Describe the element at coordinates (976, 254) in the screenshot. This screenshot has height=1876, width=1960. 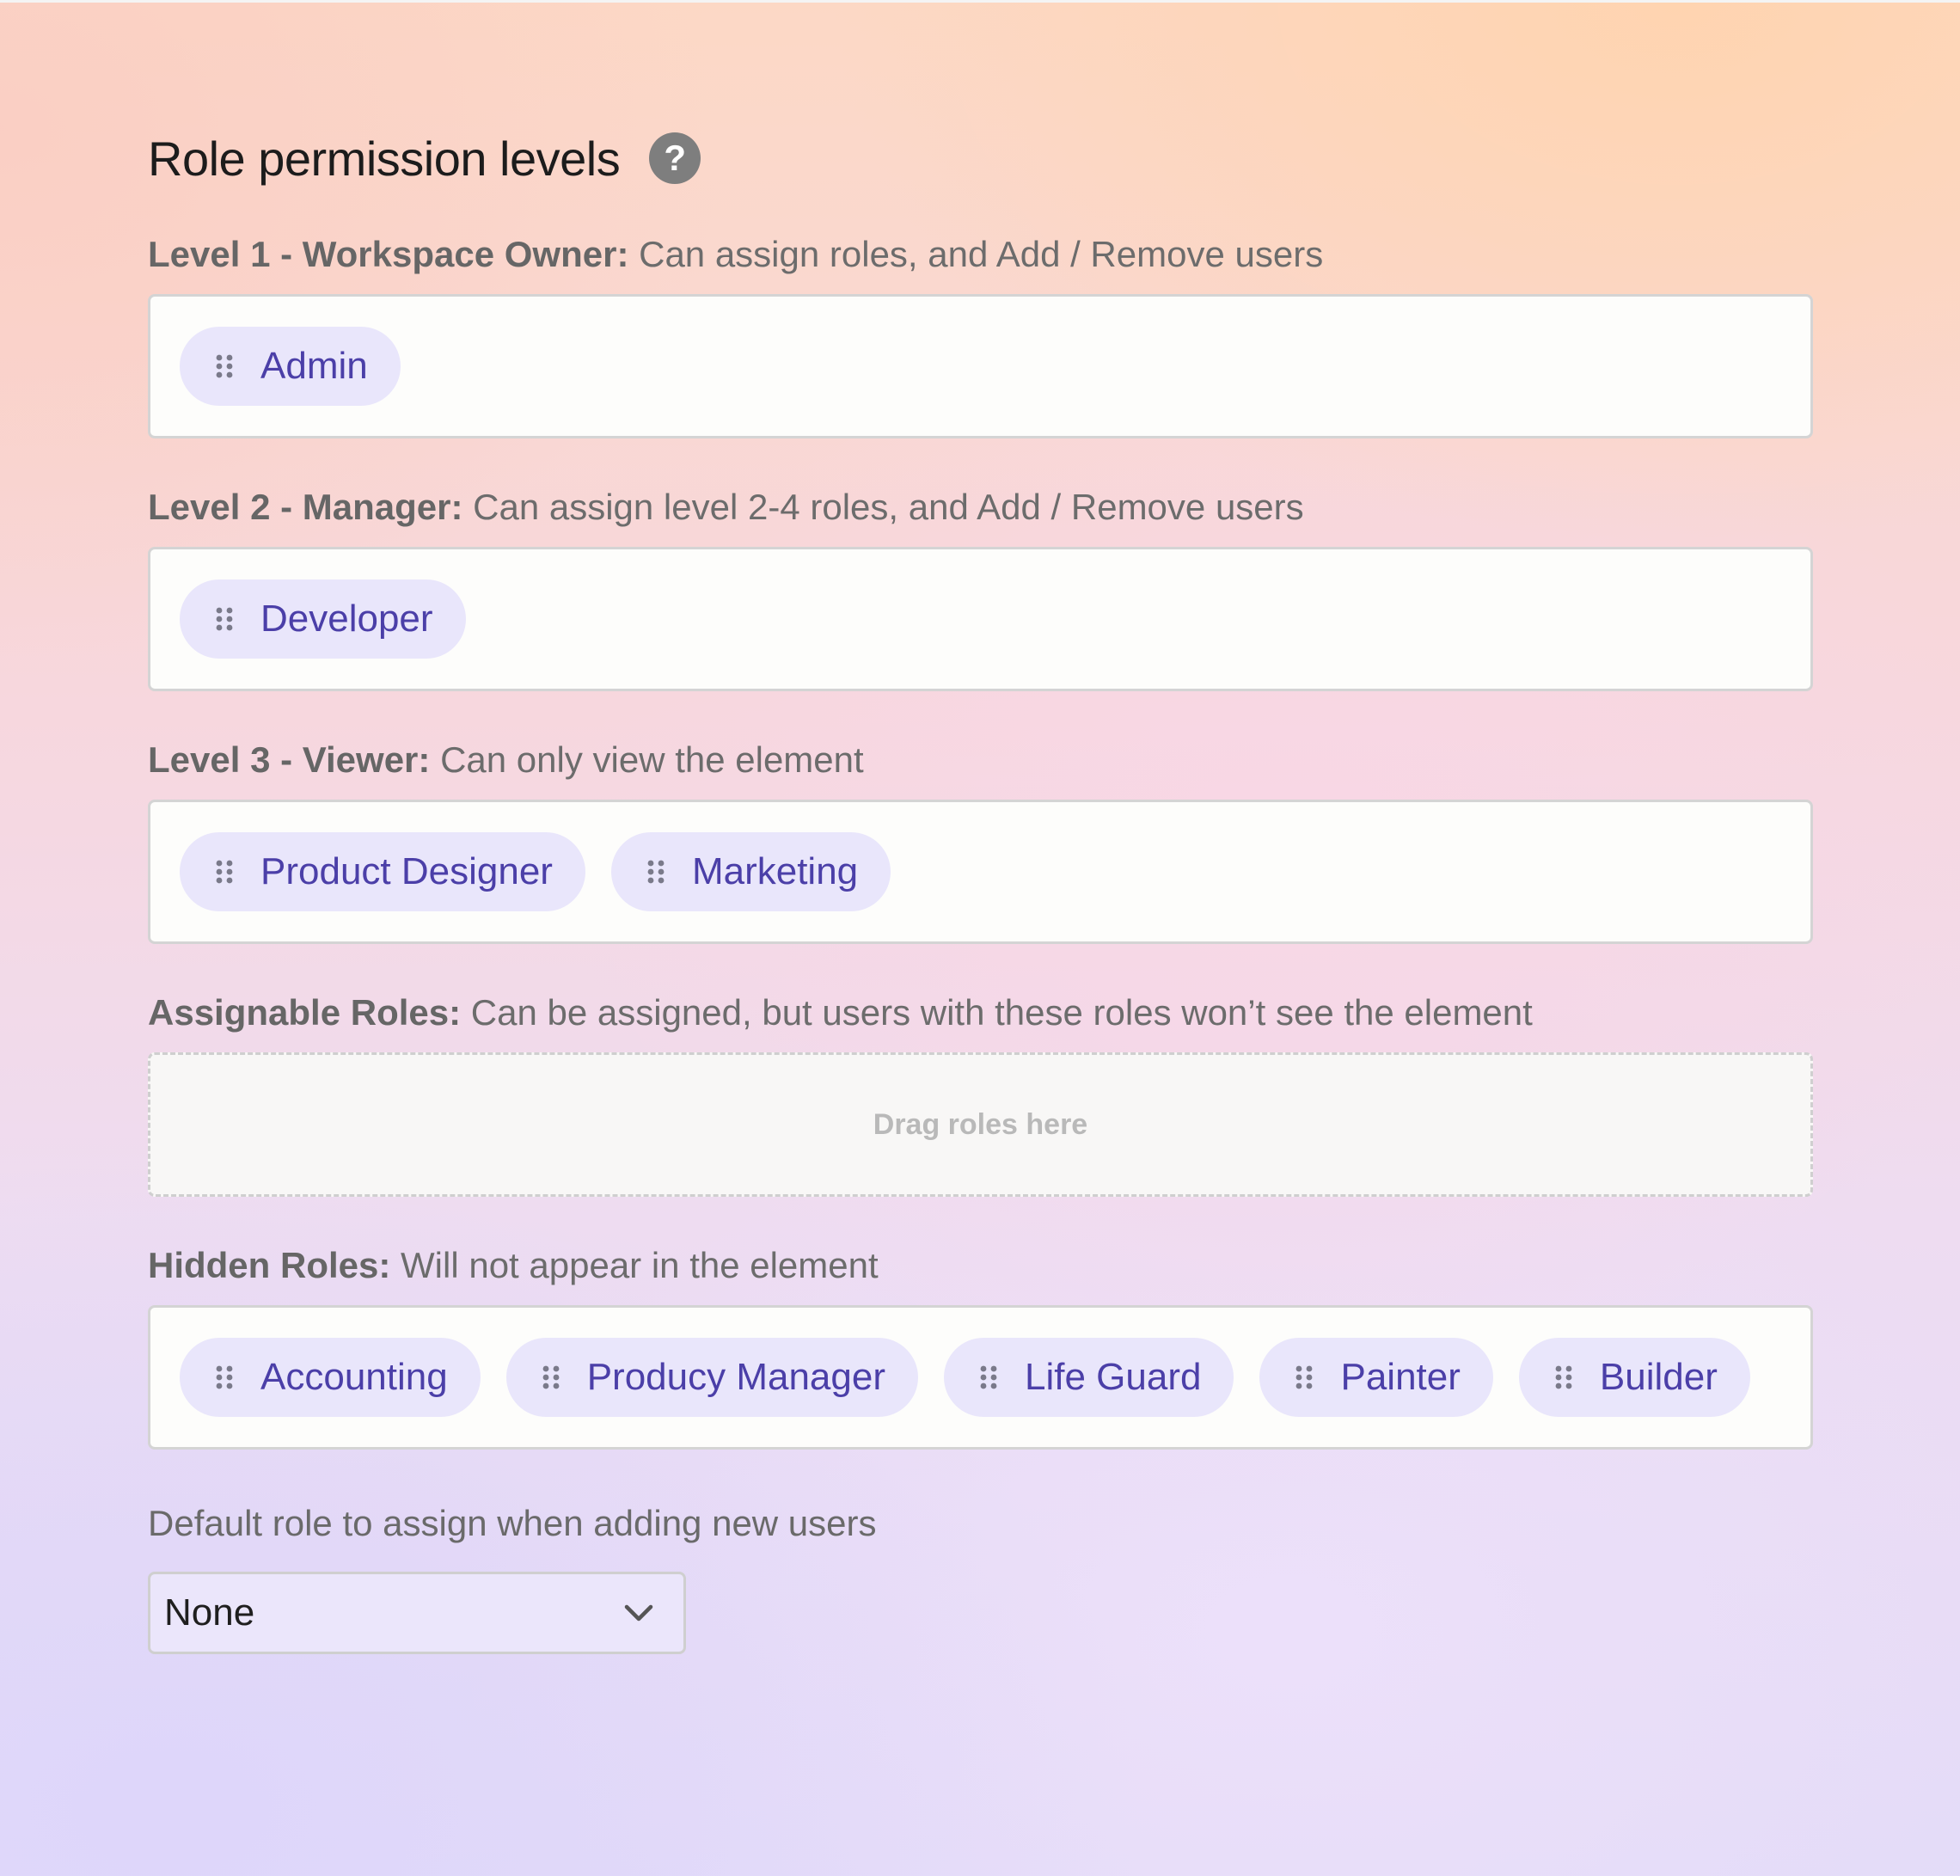
I see `level-1-description: Can assign roles, and Add / Remove users` at that location.